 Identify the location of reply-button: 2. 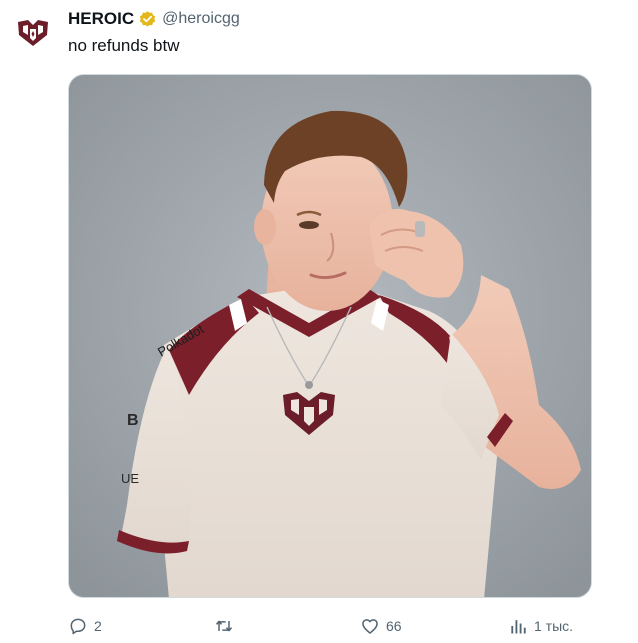
(85, 626).